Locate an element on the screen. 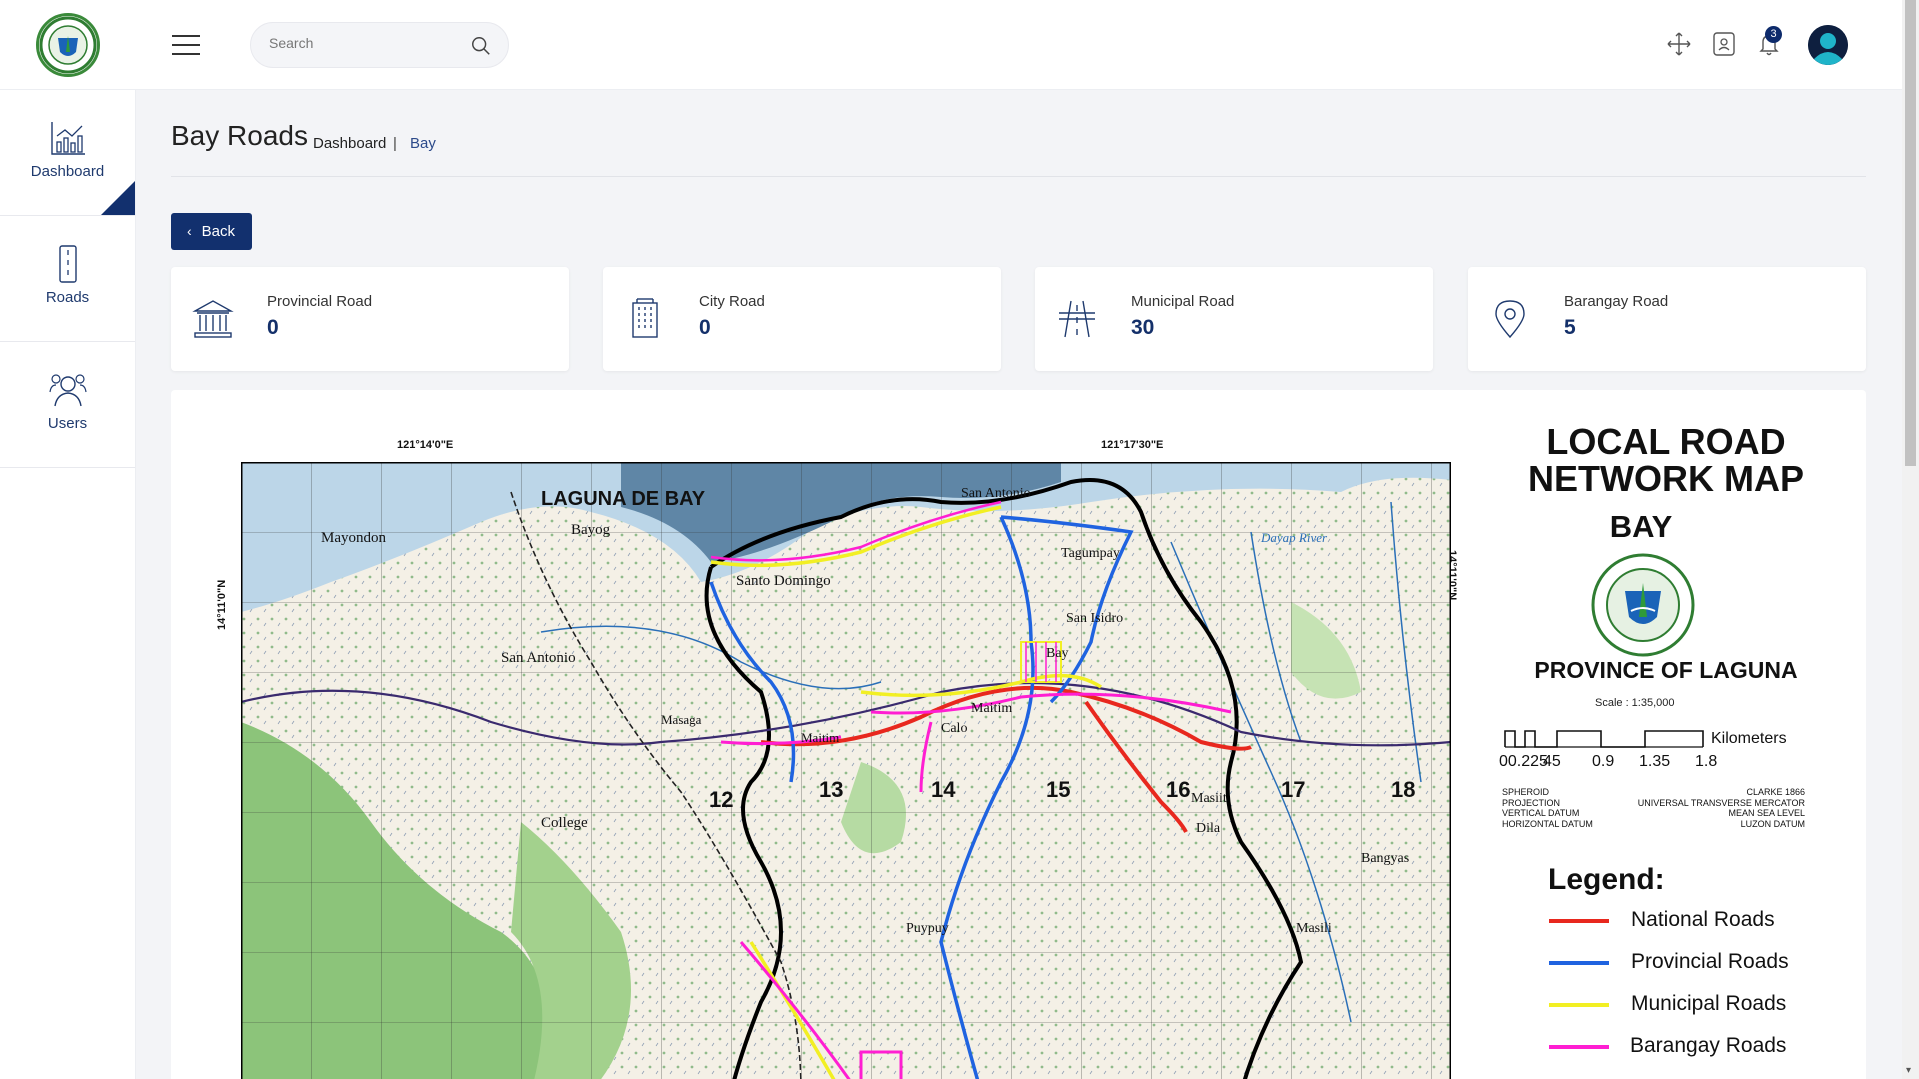 Image resolution: width=1919 pixels, height=1079 pixels. map-label-maitim-2: Maitim is located at coordinates (820, 737).